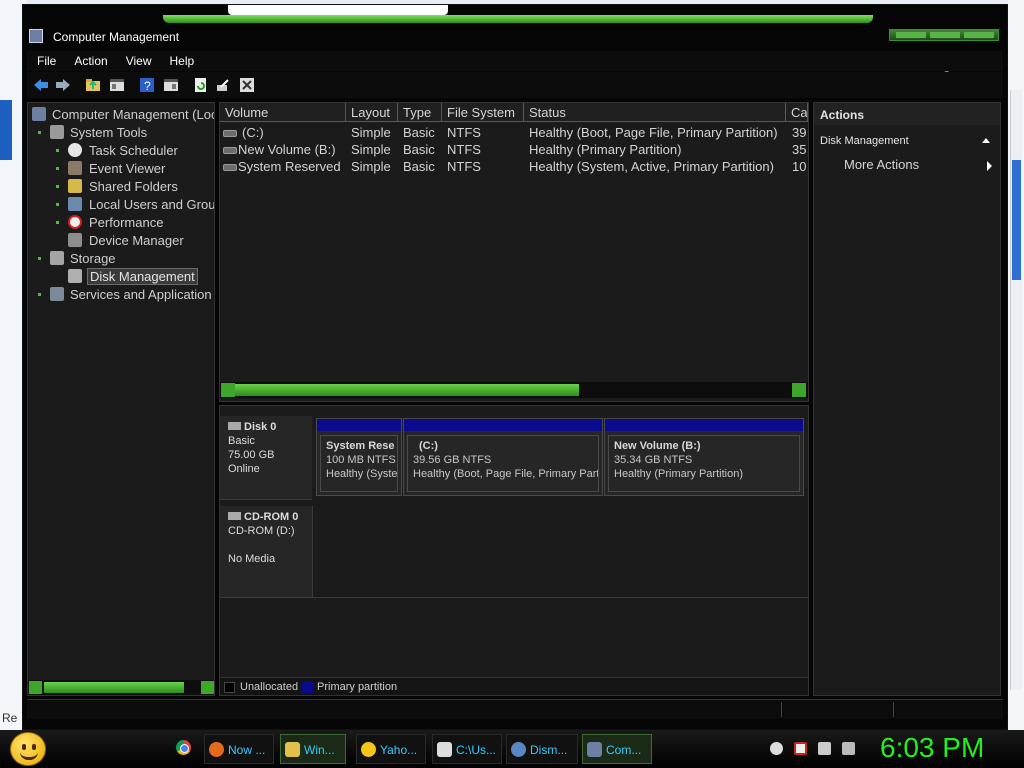 This screenshot has height=768, width=1024. I want to click on cell-capacity: 39, so click(799, 132).